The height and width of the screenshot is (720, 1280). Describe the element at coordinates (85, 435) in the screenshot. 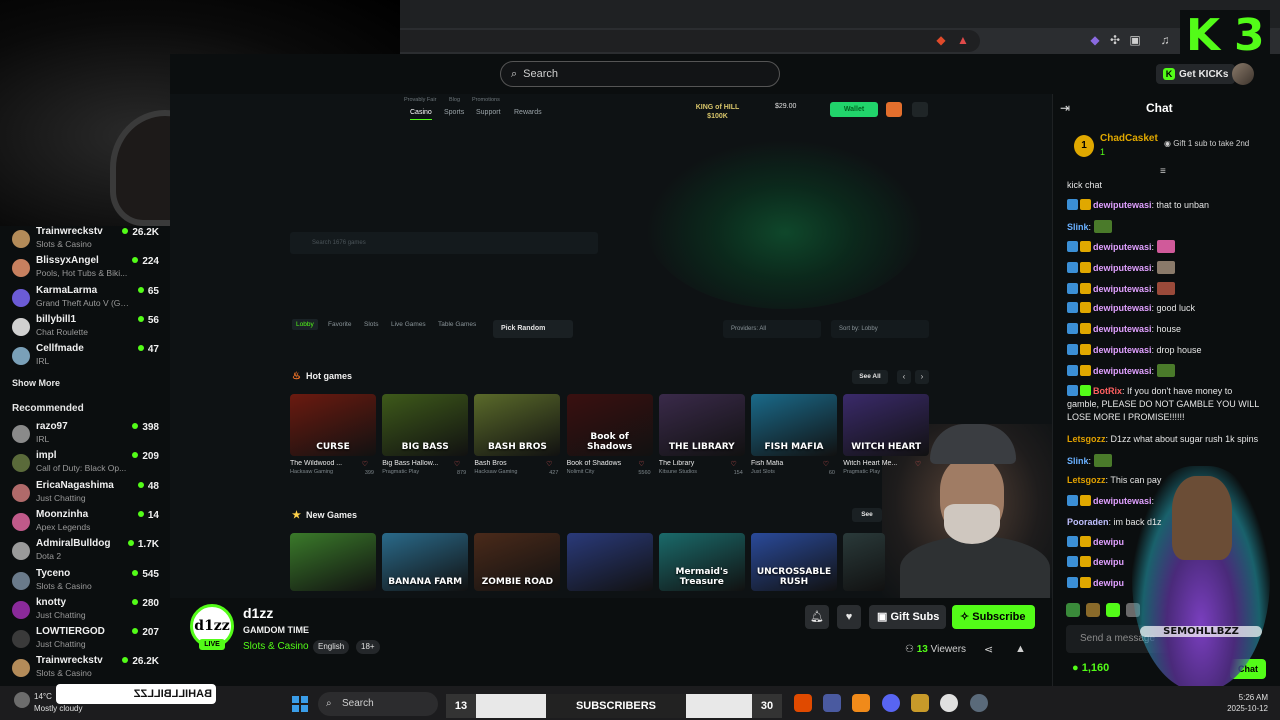

I see `sidebar-channel: razo97 IRL 398` at that location.